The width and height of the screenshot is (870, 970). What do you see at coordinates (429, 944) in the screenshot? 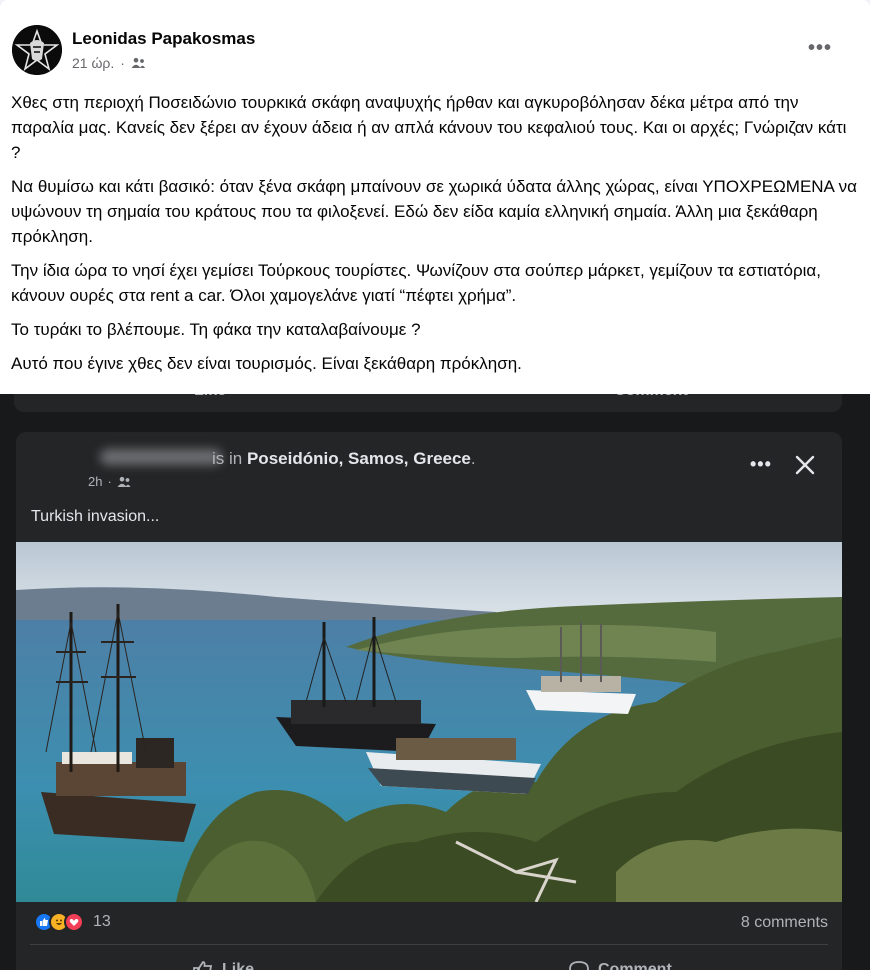
I see `actions-divider` at bounding box center [429, 944].